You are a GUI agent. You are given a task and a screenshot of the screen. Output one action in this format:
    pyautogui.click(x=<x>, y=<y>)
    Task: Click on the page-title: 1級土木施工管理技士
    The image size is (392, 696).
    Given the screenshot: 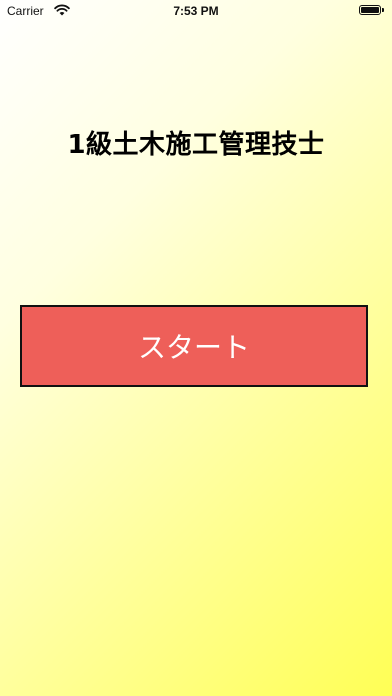 What is the action you would take?
    pyautogui.click(x=196, y=145)
    